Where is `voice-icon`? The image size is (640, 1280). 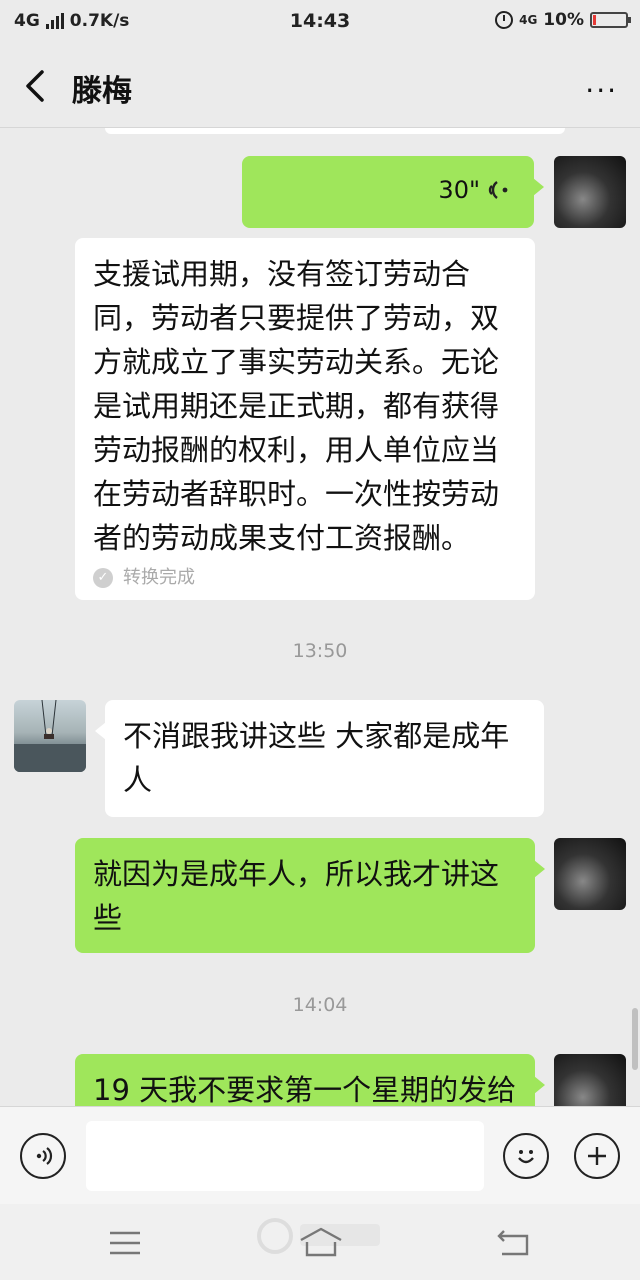
voice-icon is located at coordinates (44, 1156).